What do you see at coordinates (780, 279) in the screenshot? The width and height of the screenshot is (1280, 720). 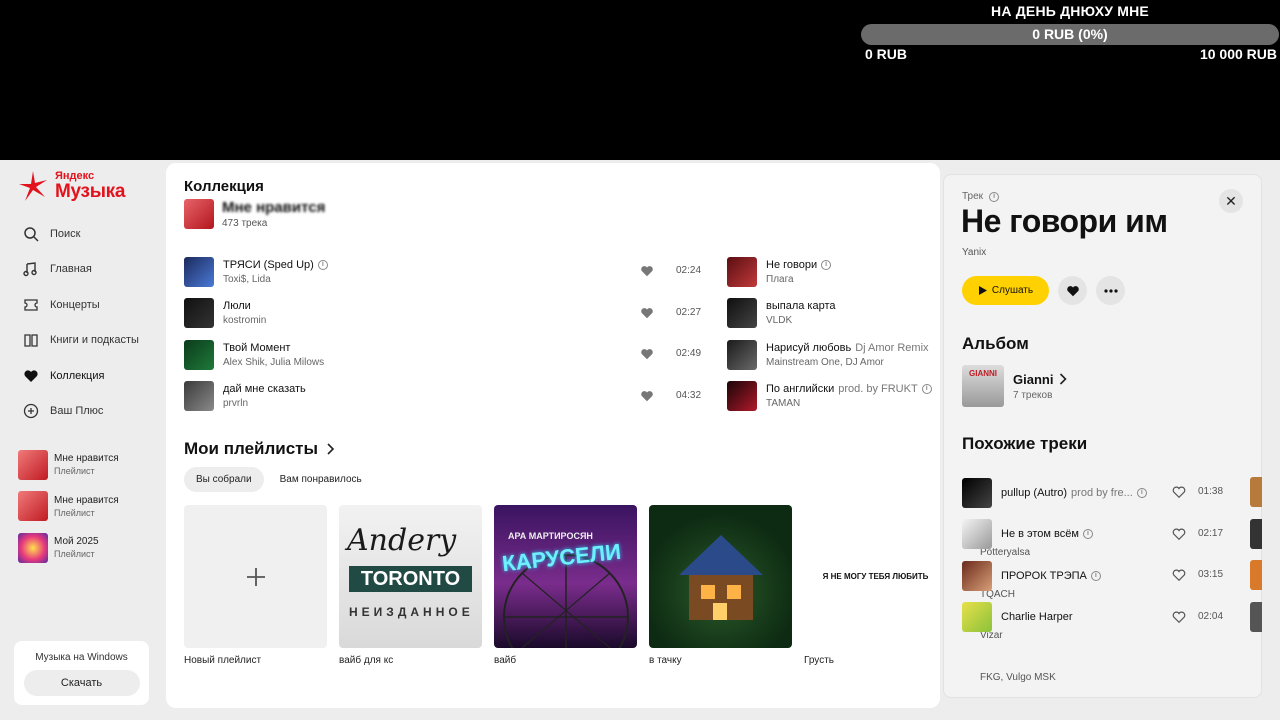 I see `track-artist: Плага` at bounding box center [780, 279].